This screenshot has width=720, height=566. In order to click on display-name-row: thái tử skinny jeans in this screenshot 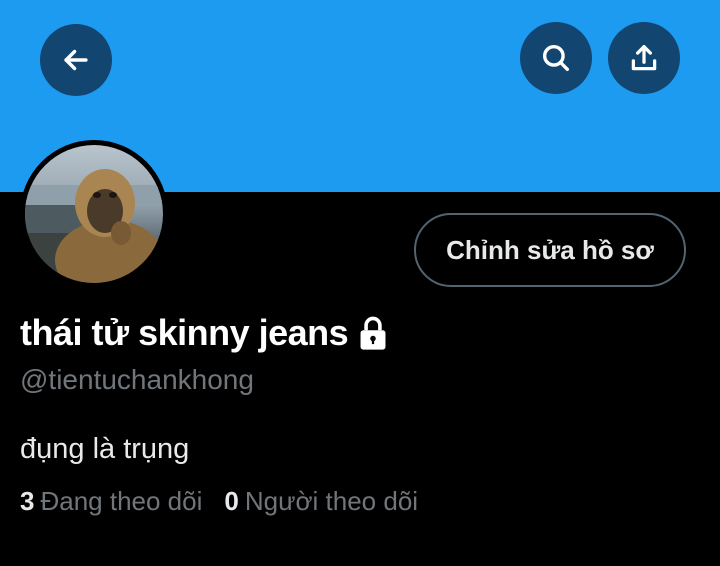, I will do `click(205, 333)`.